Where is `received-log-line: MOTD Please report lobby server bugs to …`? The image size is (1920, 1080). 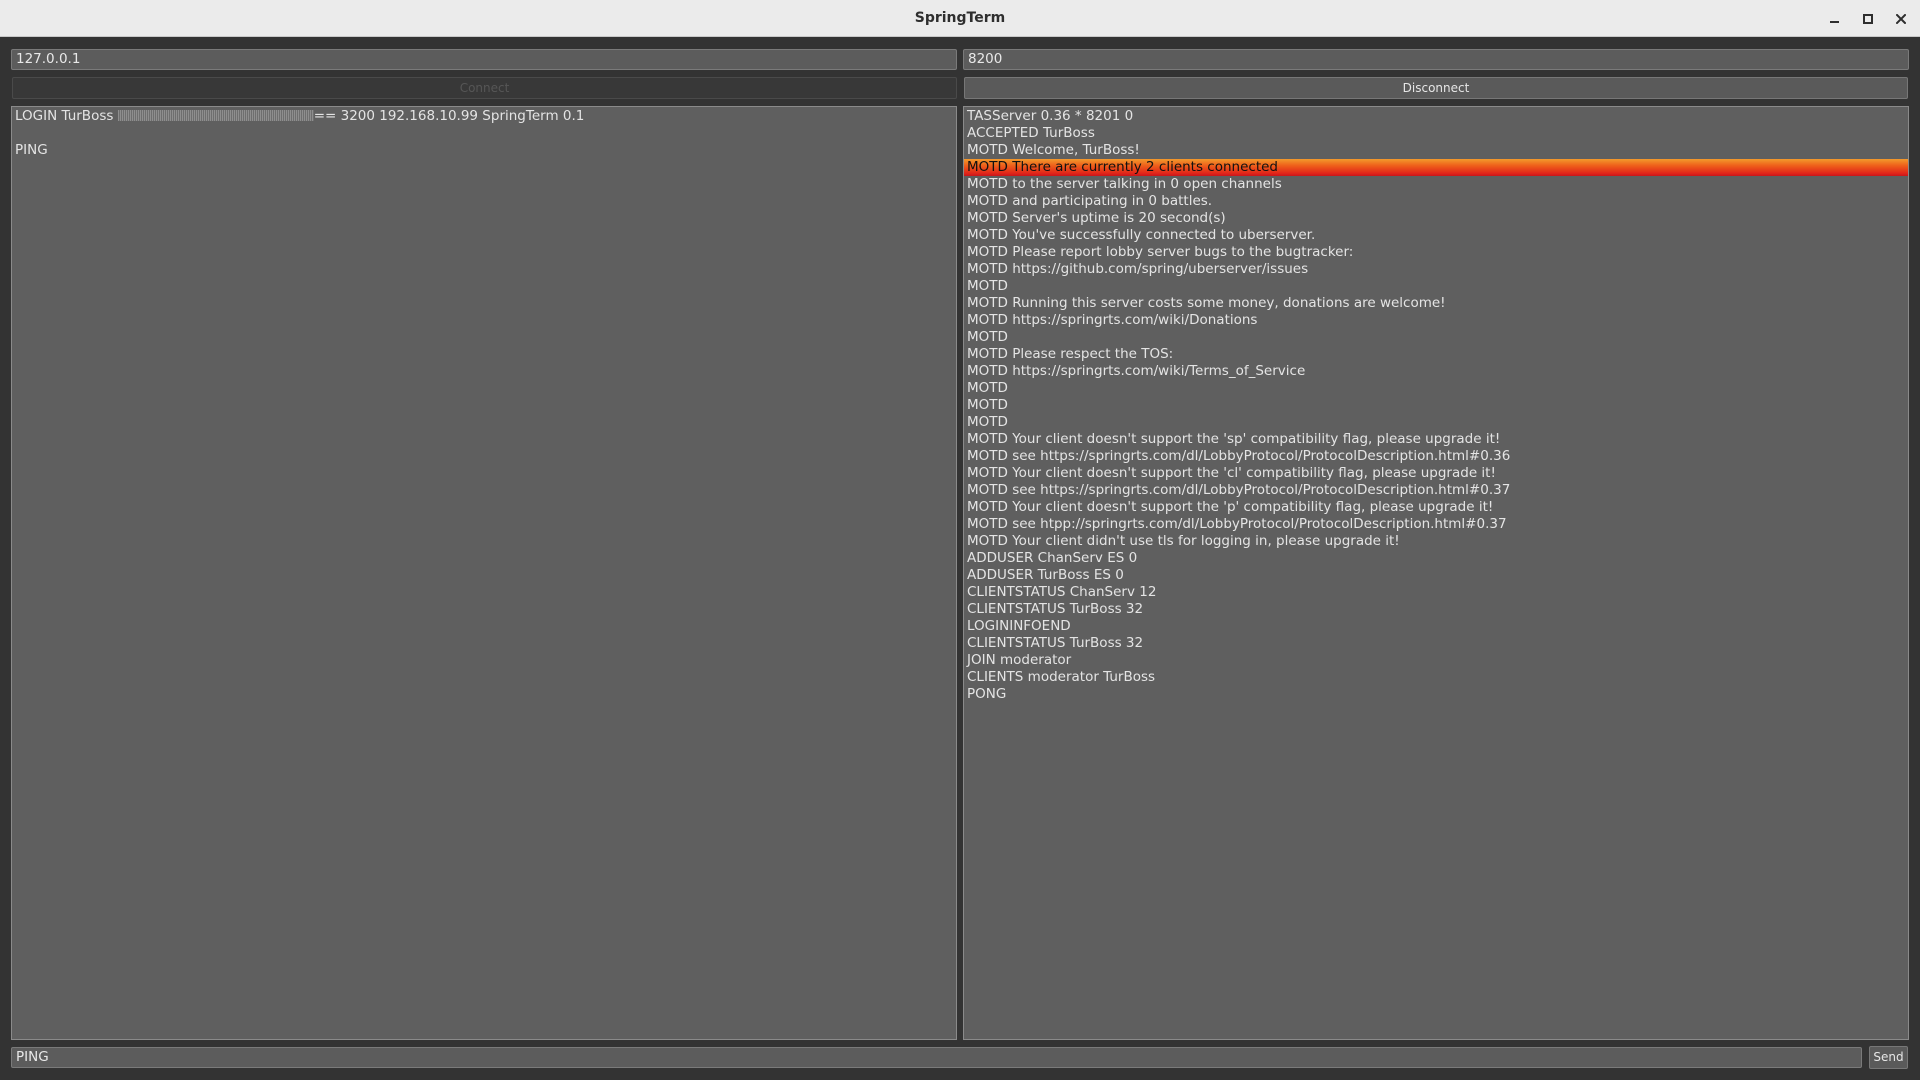 received-log-line: MOTD Please report lobby server bugs to … is located at coordinates (1160, 252).